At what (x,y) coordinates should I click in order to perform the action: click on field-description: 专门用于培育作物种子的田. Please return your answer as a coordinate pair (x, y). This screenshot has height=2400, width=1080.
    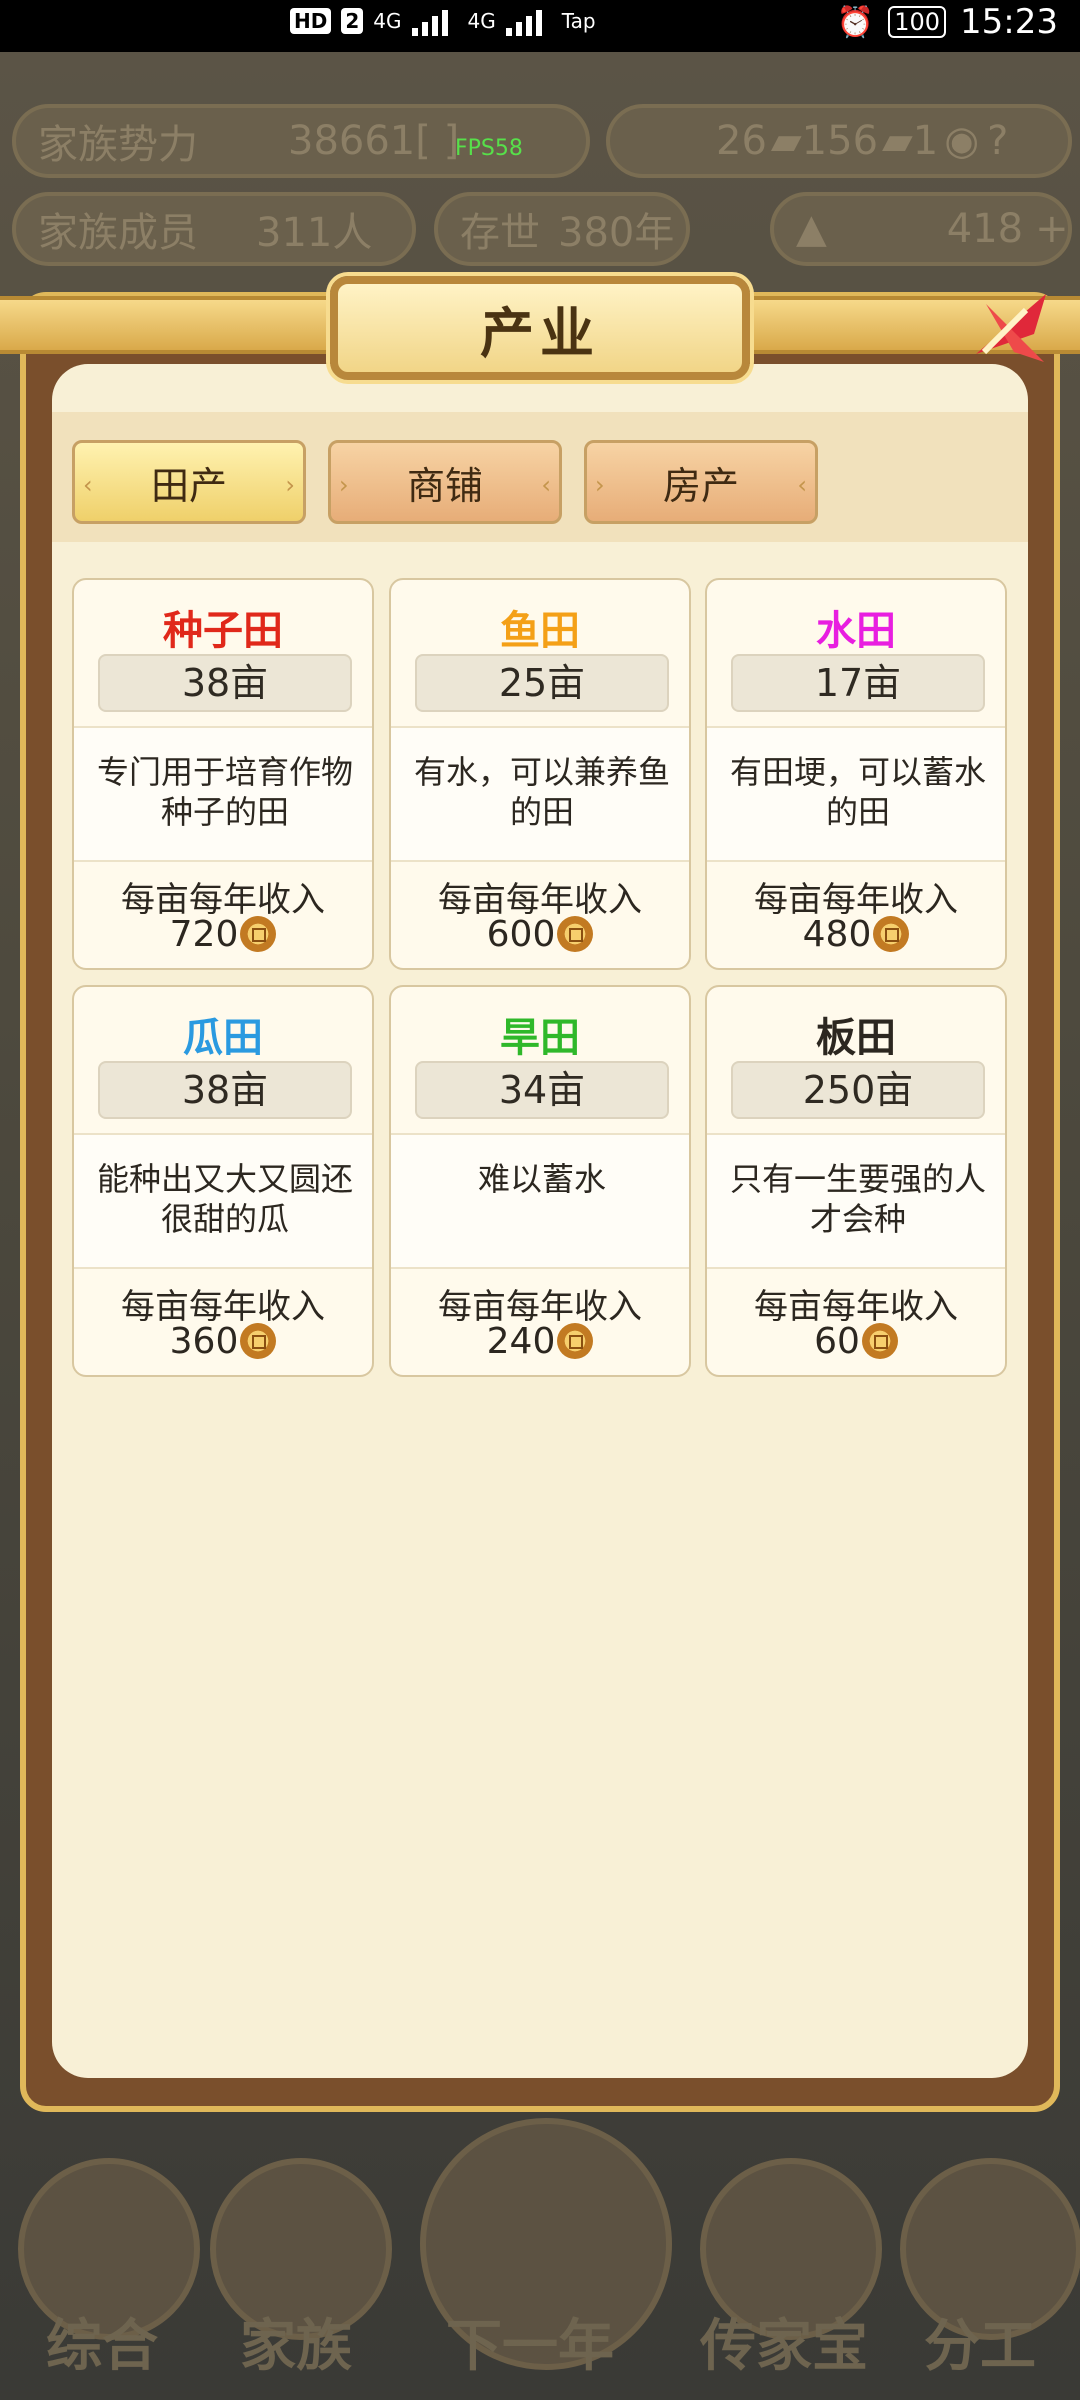
    Looking at the image, I should click on (224, 792).